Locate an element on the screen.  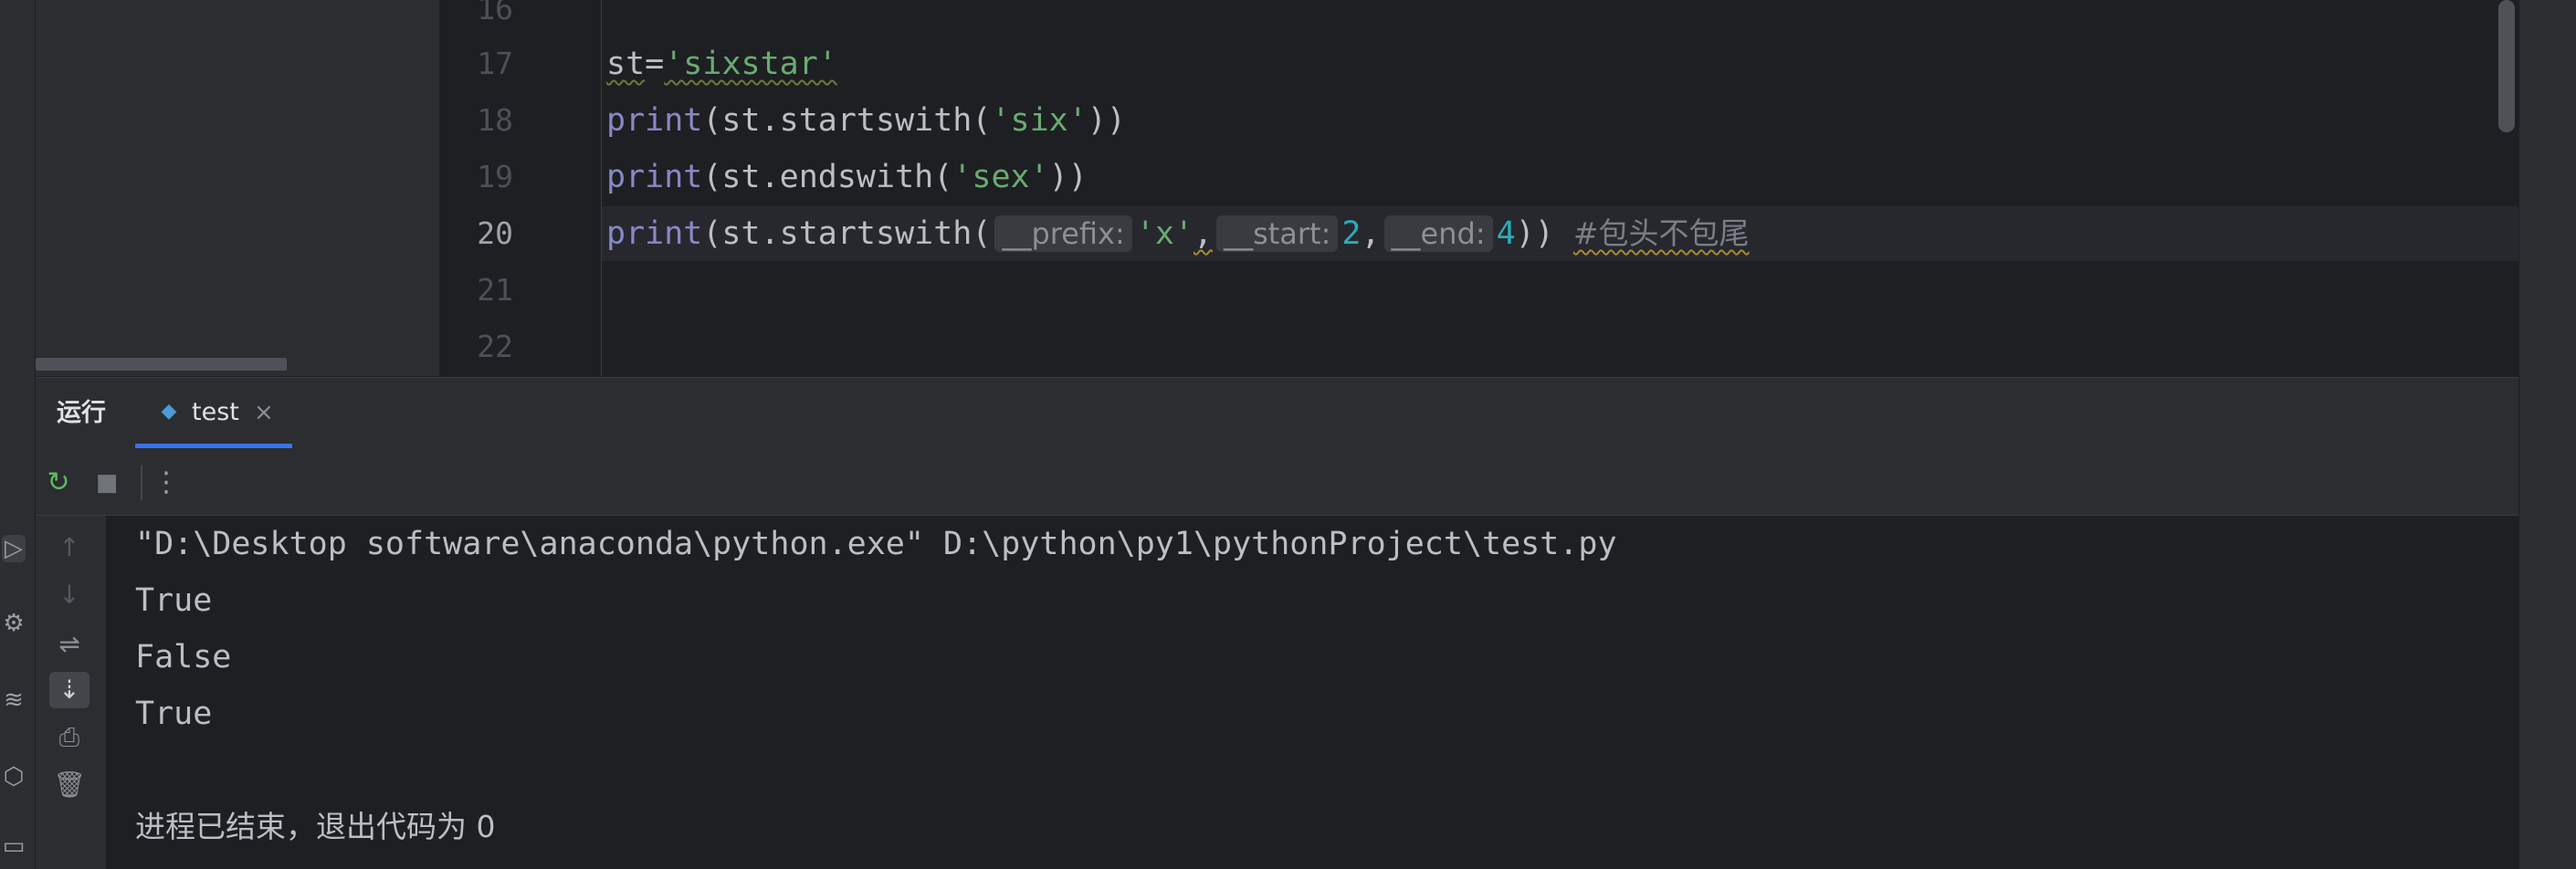
process-exit-message: 进程已结束，退出代码为 0 is located at coordinates (315, 826).